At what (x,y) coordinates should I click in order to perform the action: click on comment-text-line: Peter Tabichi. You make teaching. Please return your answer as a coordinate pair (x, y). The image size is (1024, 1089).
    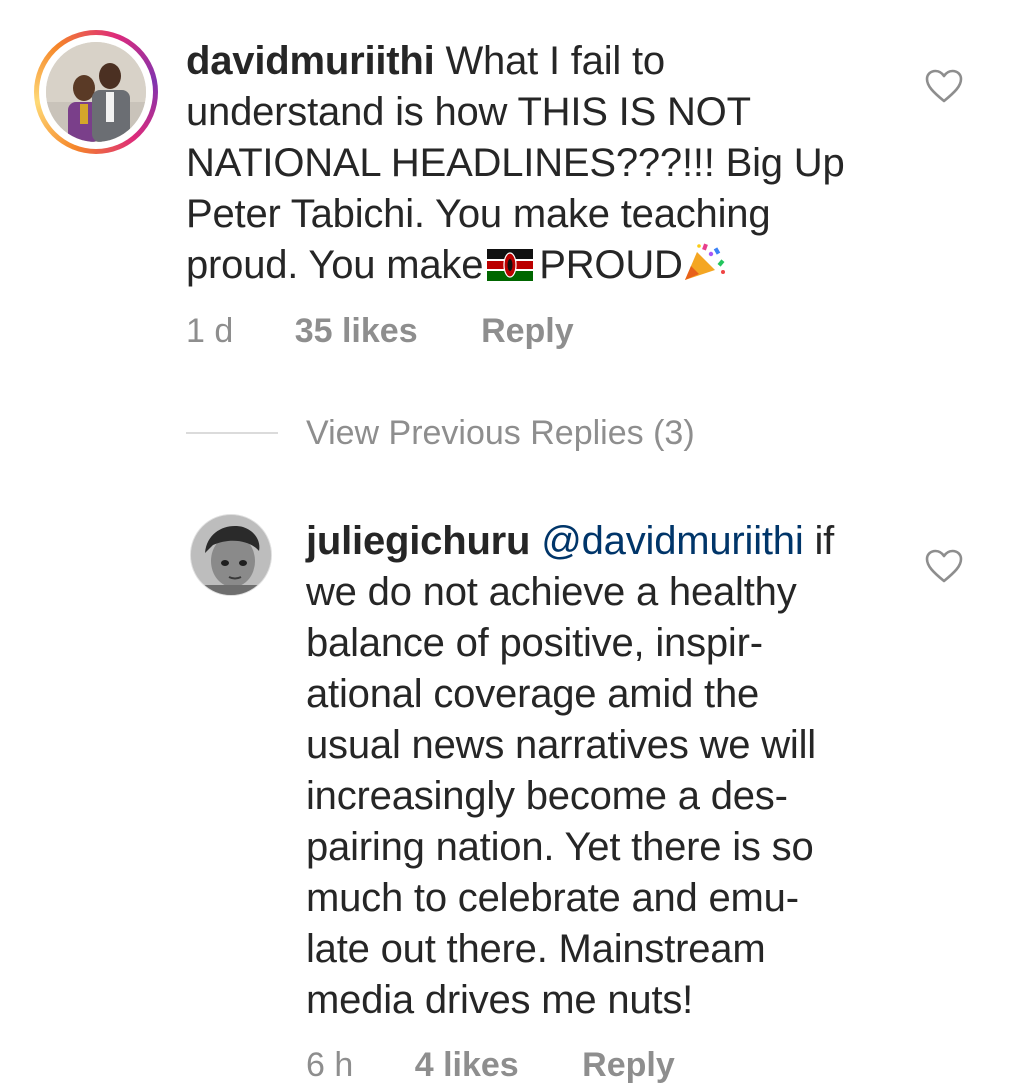
    Looking at the image, I should click on (478, 214).